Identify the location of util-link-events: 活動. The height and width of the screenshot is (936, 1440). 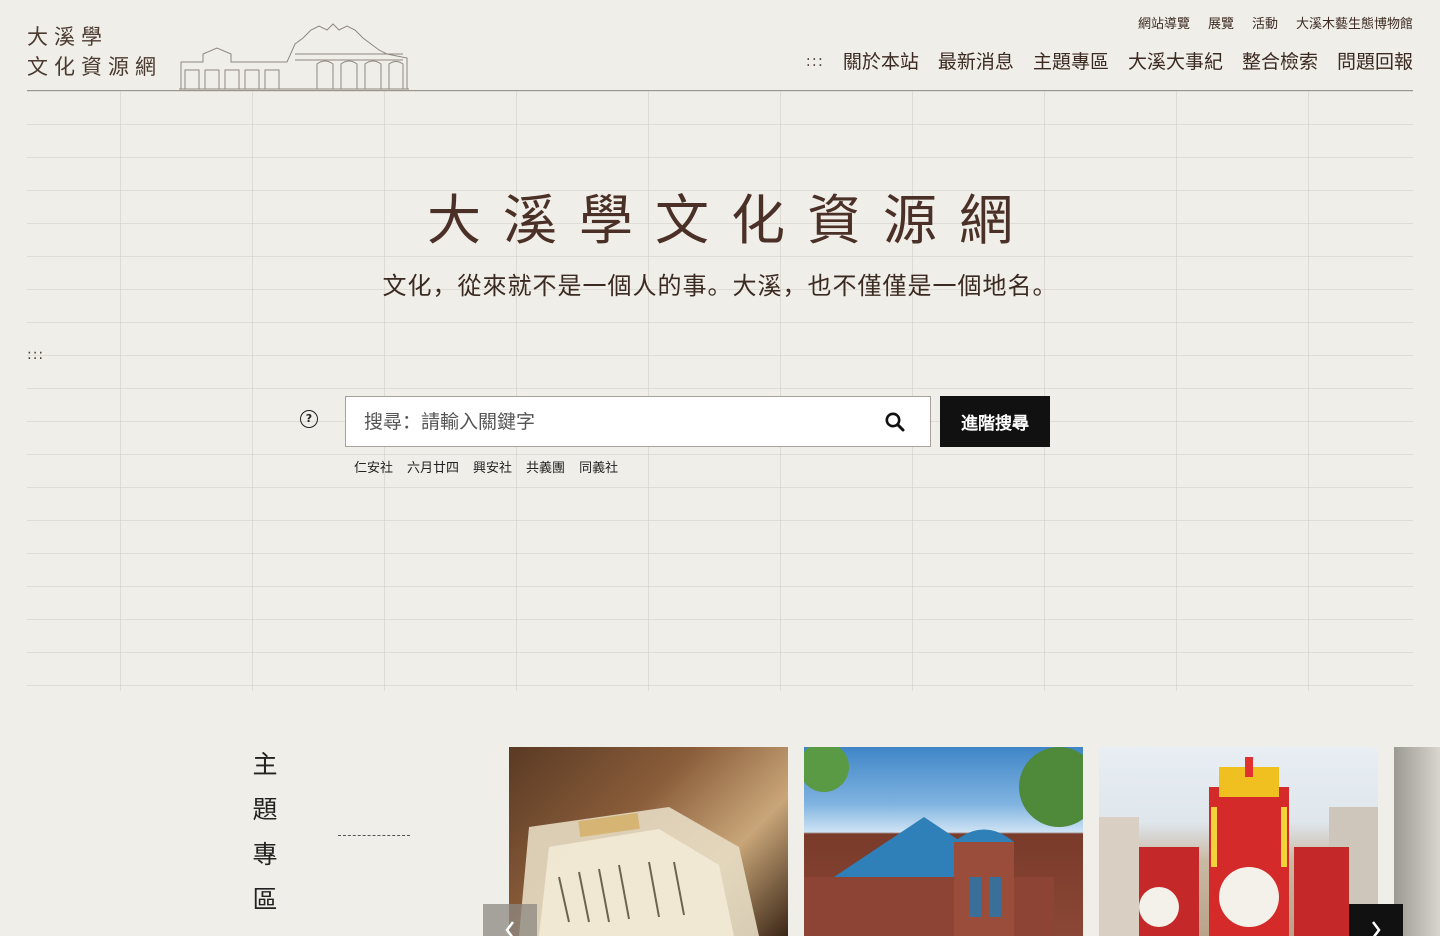
(1265, 22).